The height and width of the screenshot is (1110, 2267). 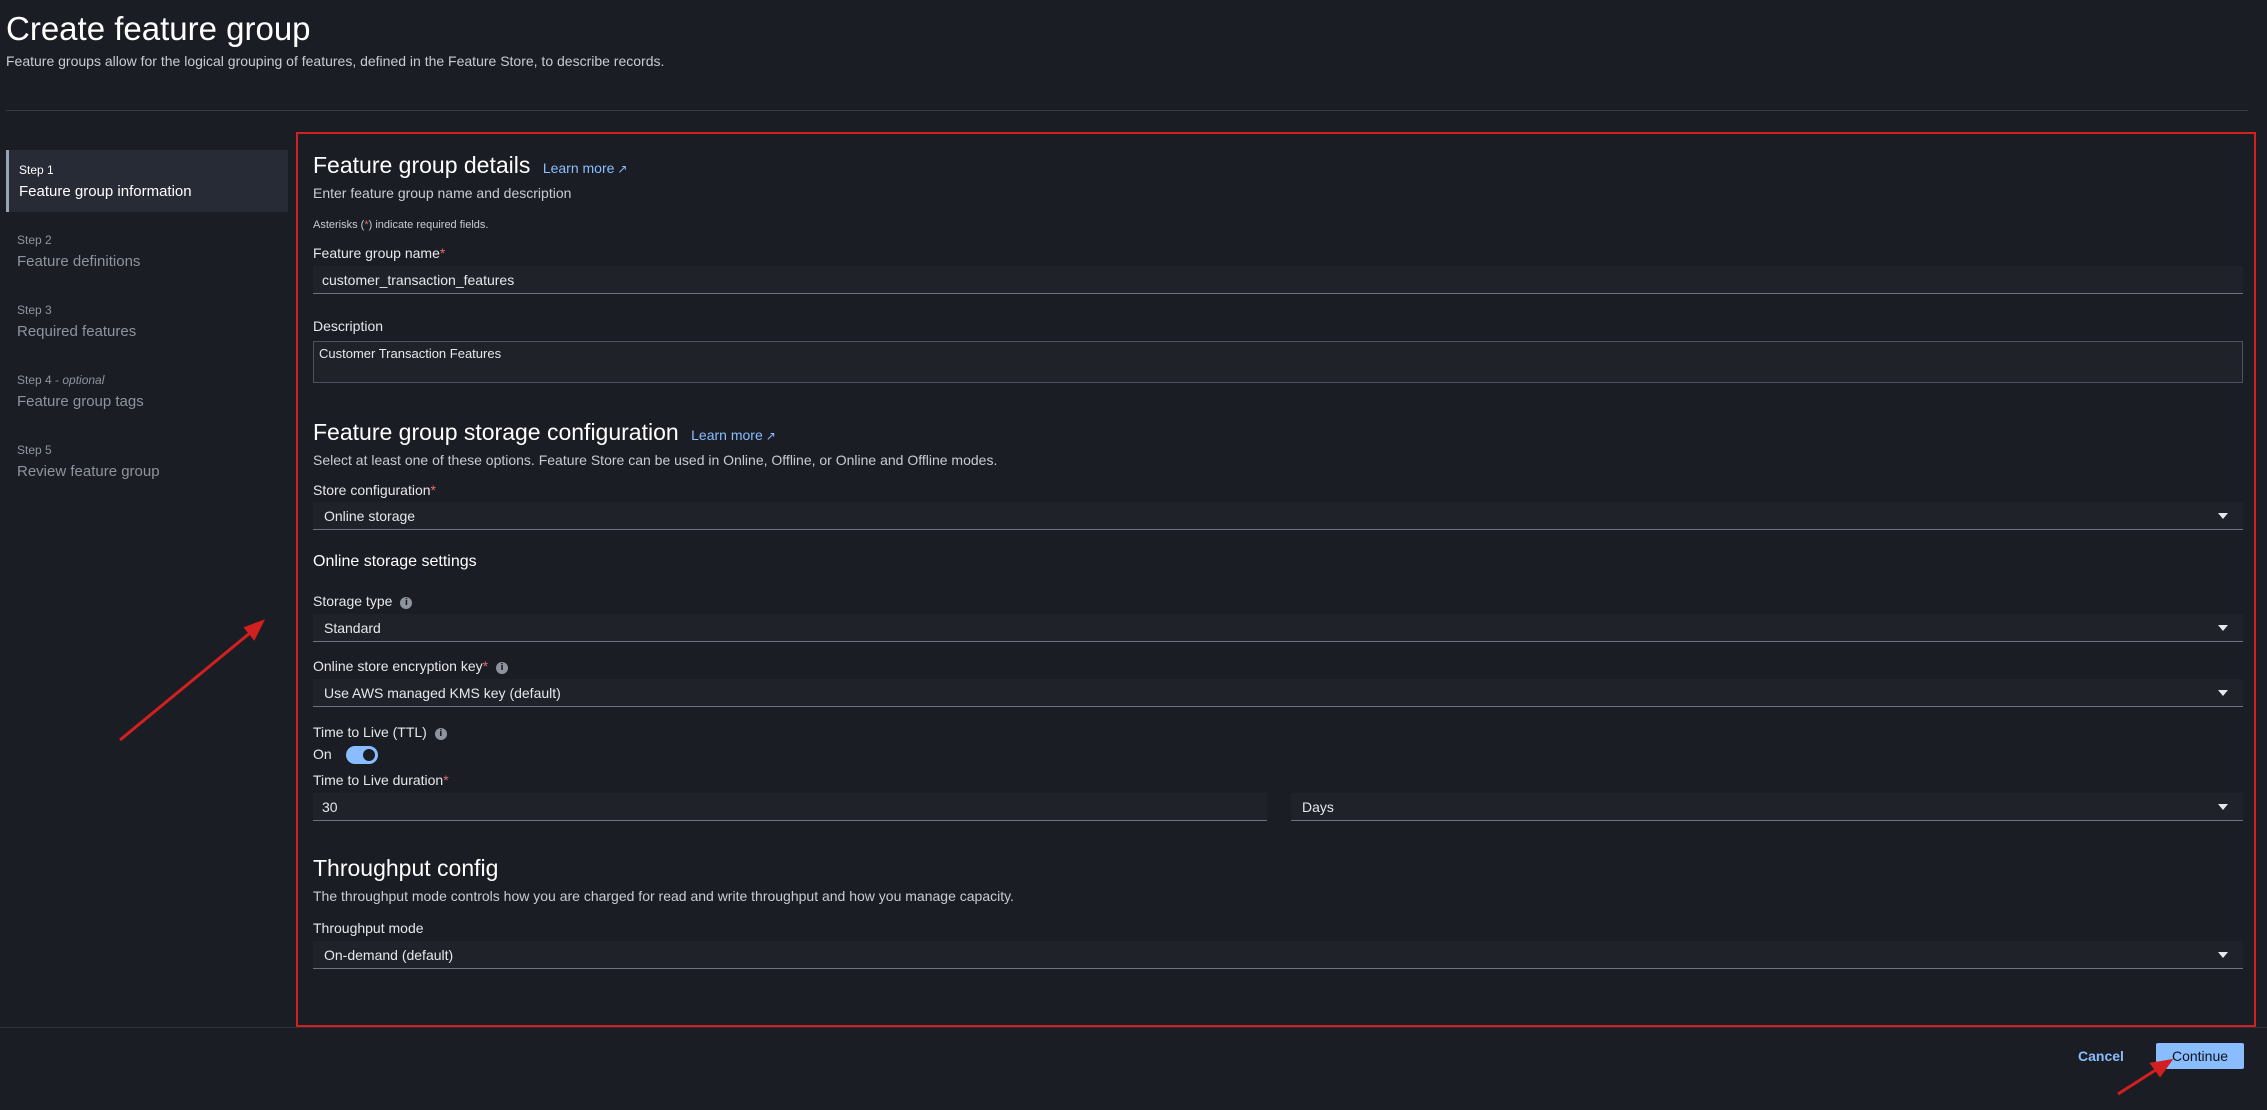 What do you see at coordinates (61, 380) in the screenshot?
I see `step-number: Step 4 - optional` at bounding box center [61, 380].